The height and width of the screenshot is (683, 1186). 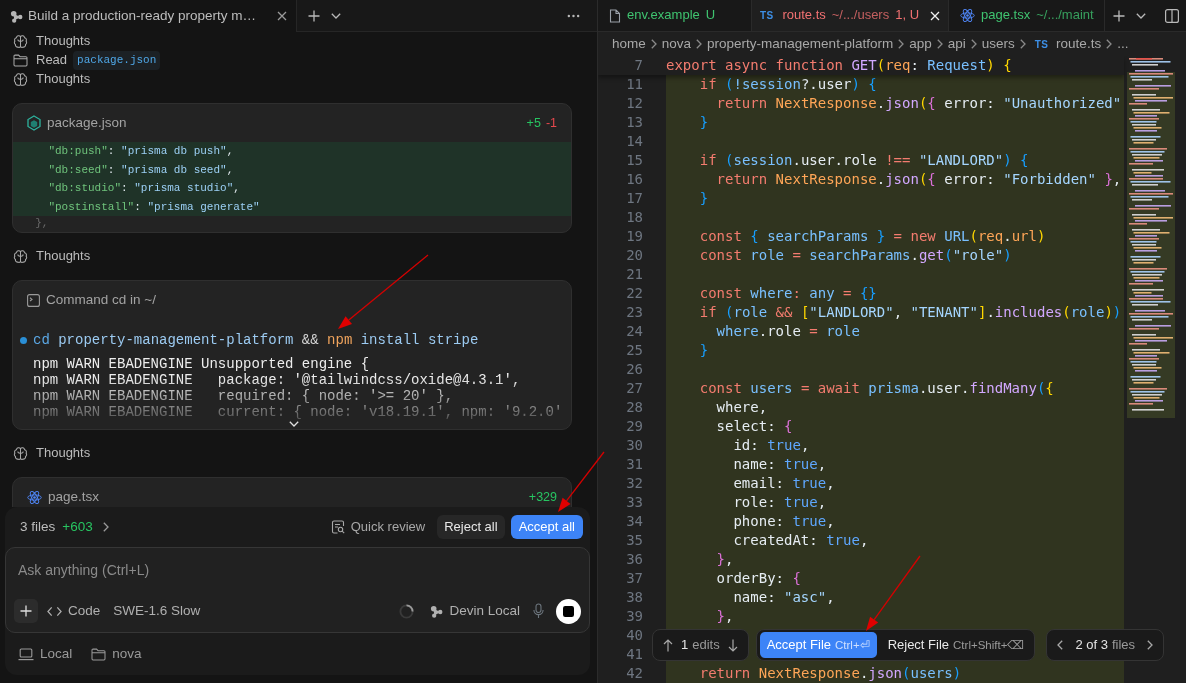 What do you see at coordinates (956, 645) in the screenshot?
I see `reject-file-button: Reject File Ctrl+Shift+⌫` at bounding box center [956, 645].